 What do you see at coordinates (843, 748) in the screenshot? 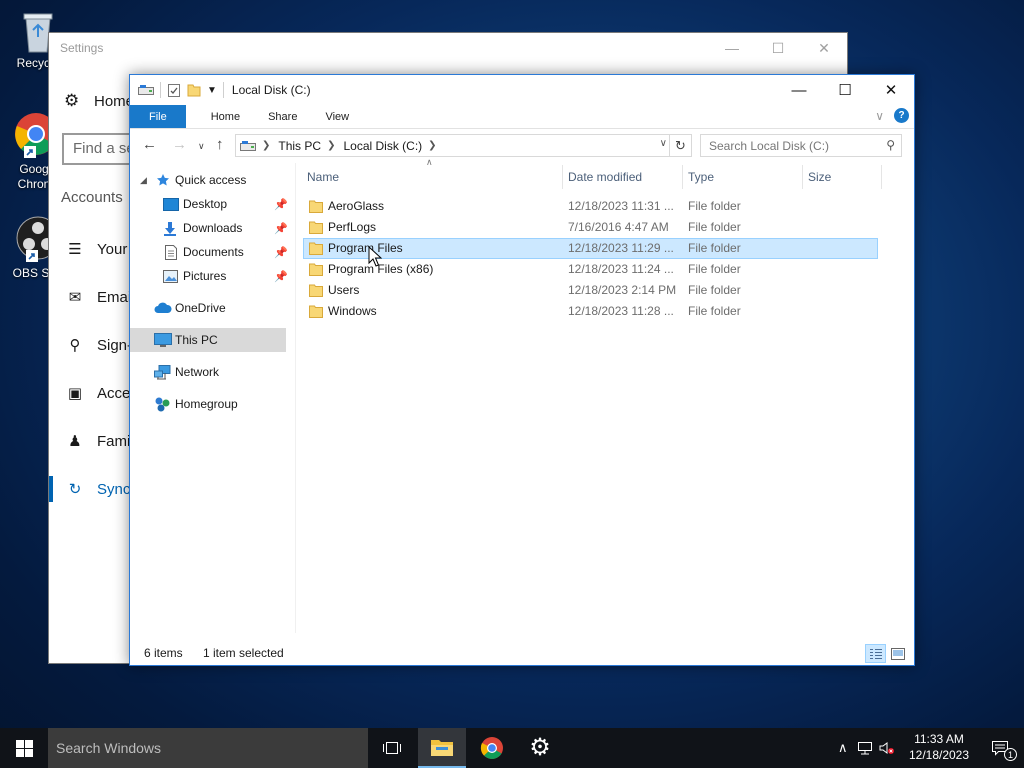
I see `show-hidden-icons-chevron-icon: ∧` at bounding box center [843, 748].